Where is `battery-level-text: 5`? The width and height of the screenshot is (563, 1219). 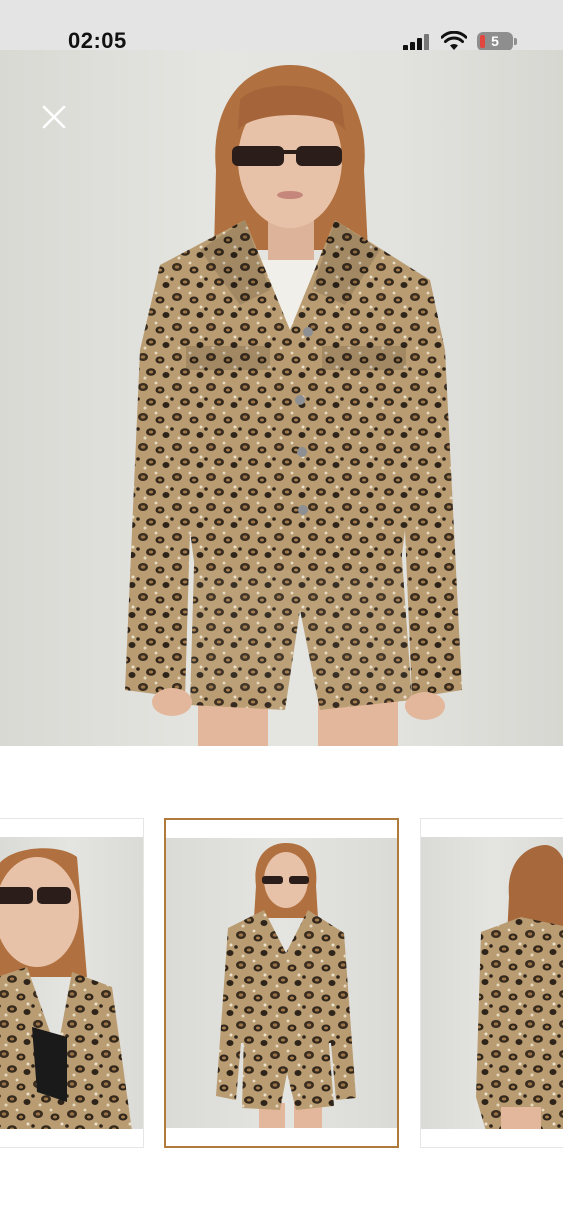 battery-level-text: 5 is located at coordinates (495, 41).